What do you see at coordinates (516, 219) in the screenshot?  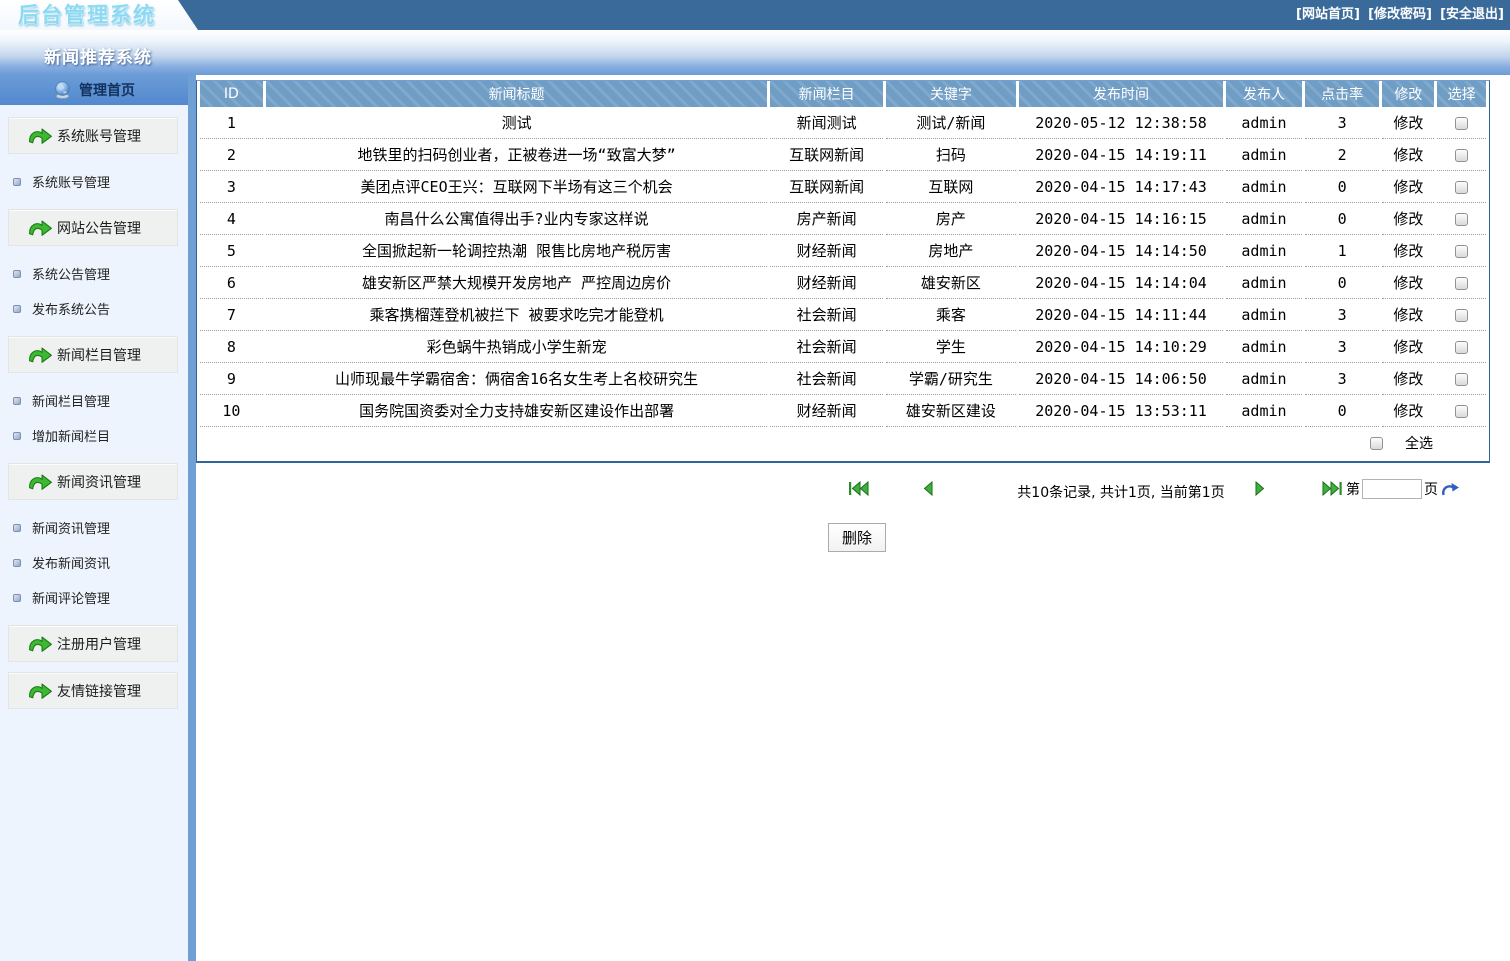 I see `cell-title: 南昌什么公寓值得出手?业内专家这样说` at bounding box center [516, 219].